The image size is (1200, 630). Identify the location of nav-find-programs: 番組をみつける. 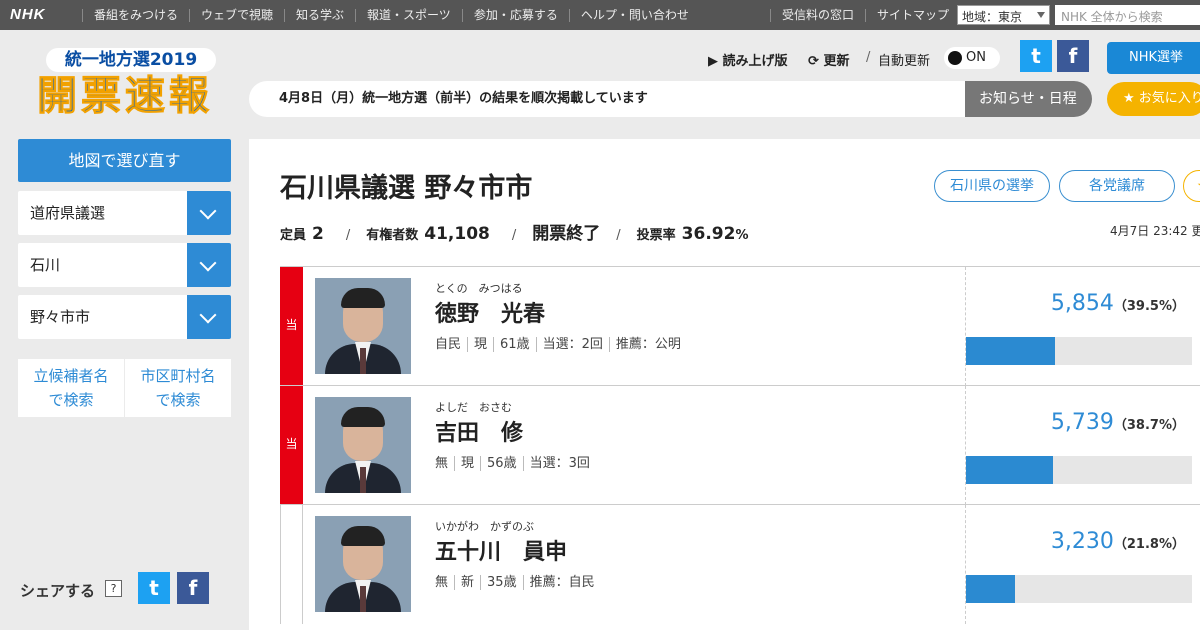
(135, 15).